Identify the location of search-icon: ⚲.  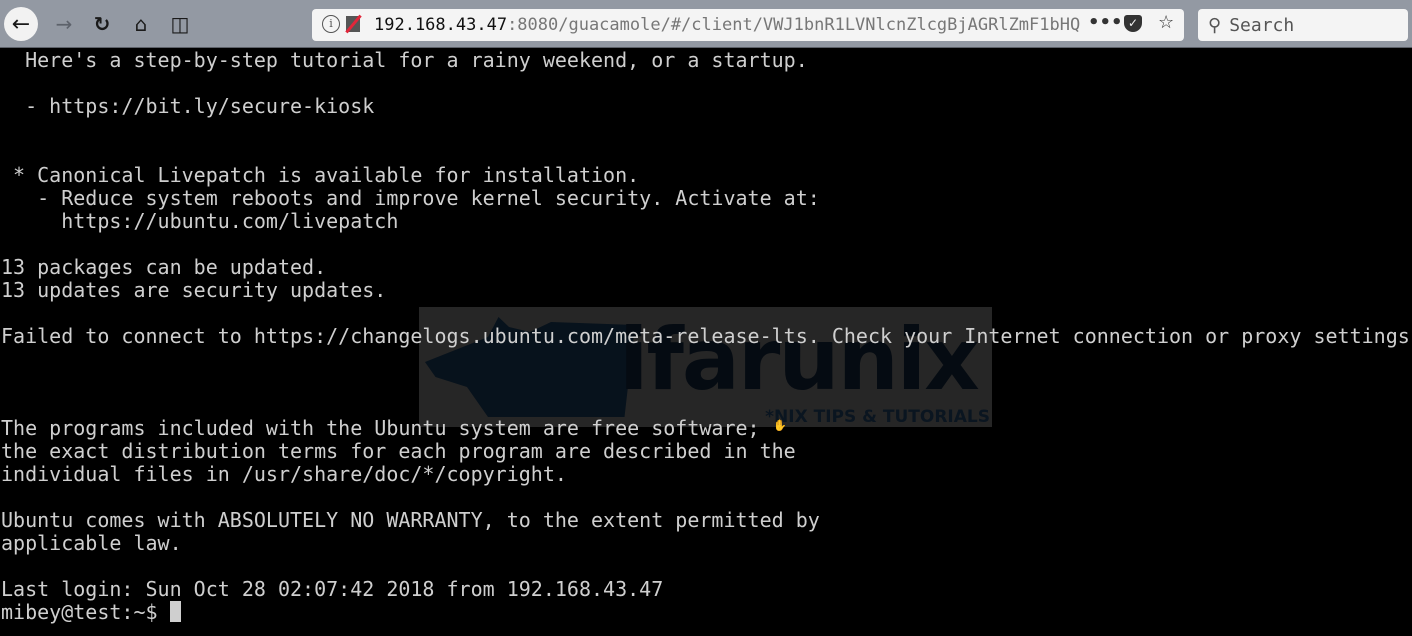
(1215, 25).